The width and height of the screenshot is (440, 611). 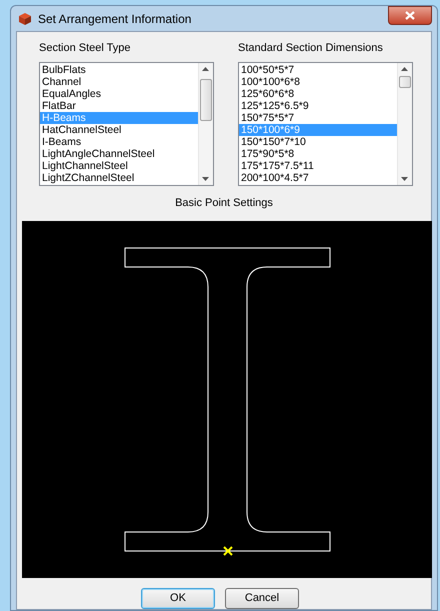 I want to click on list-item: 125*60*6*8, so click(x=318, y=94).